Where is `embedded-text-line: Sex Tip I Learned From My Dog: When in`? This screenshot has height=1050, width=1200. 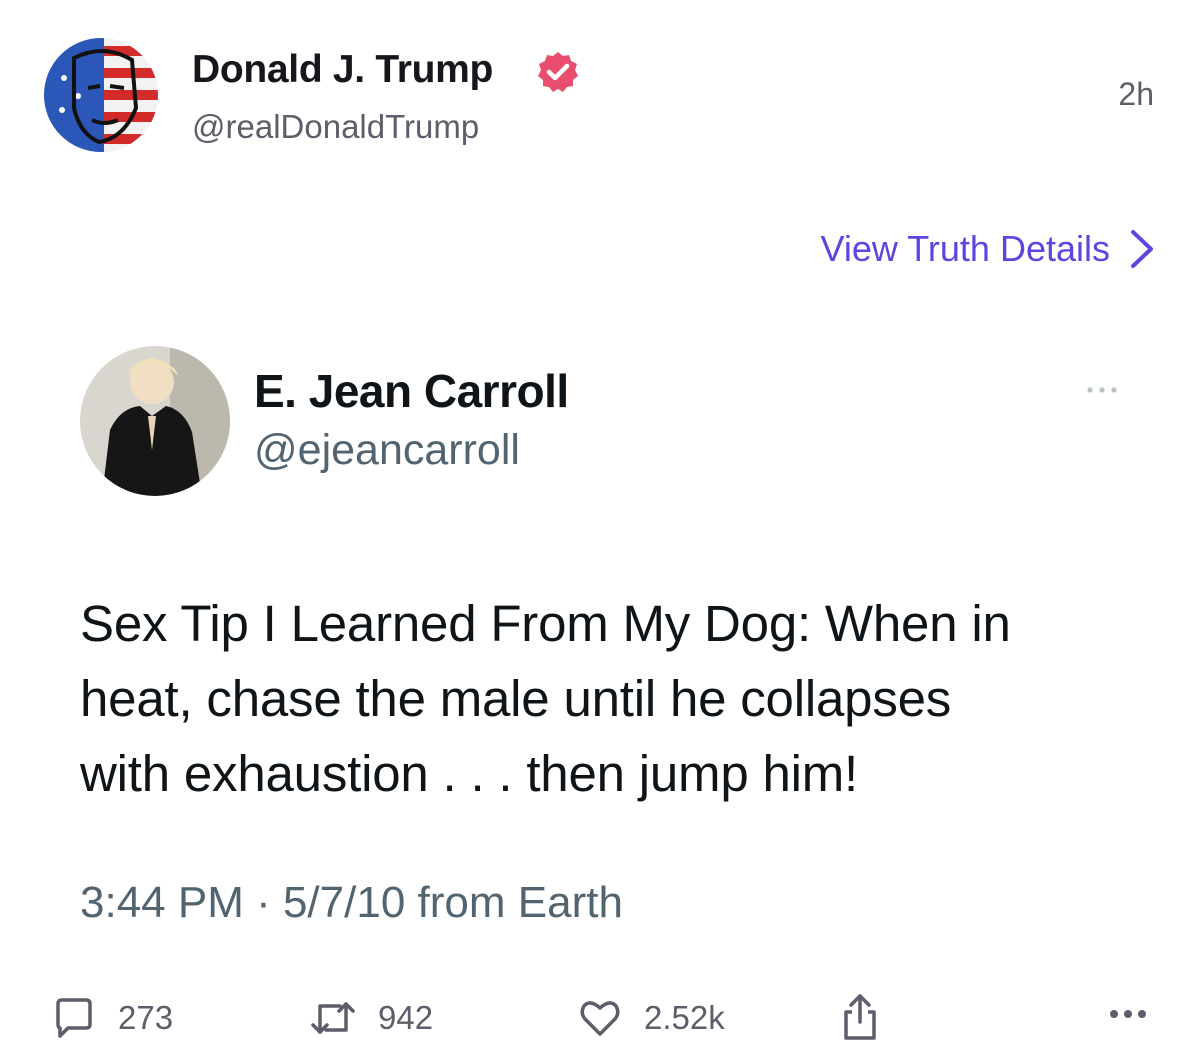
embedded-text-line: Sex Tip I Learned From My Dog: When in is located at coordinates (545, 623).